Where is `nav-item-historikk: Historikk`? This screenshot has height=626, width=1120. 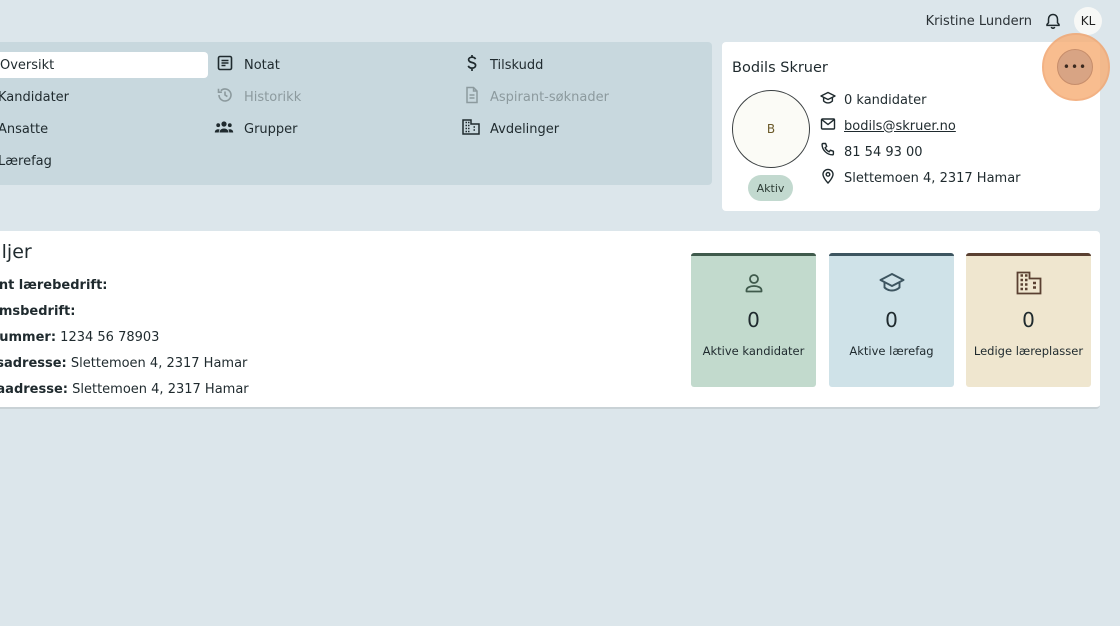 nav-item-historikk: Historikk is located at coordinates (258, 97).